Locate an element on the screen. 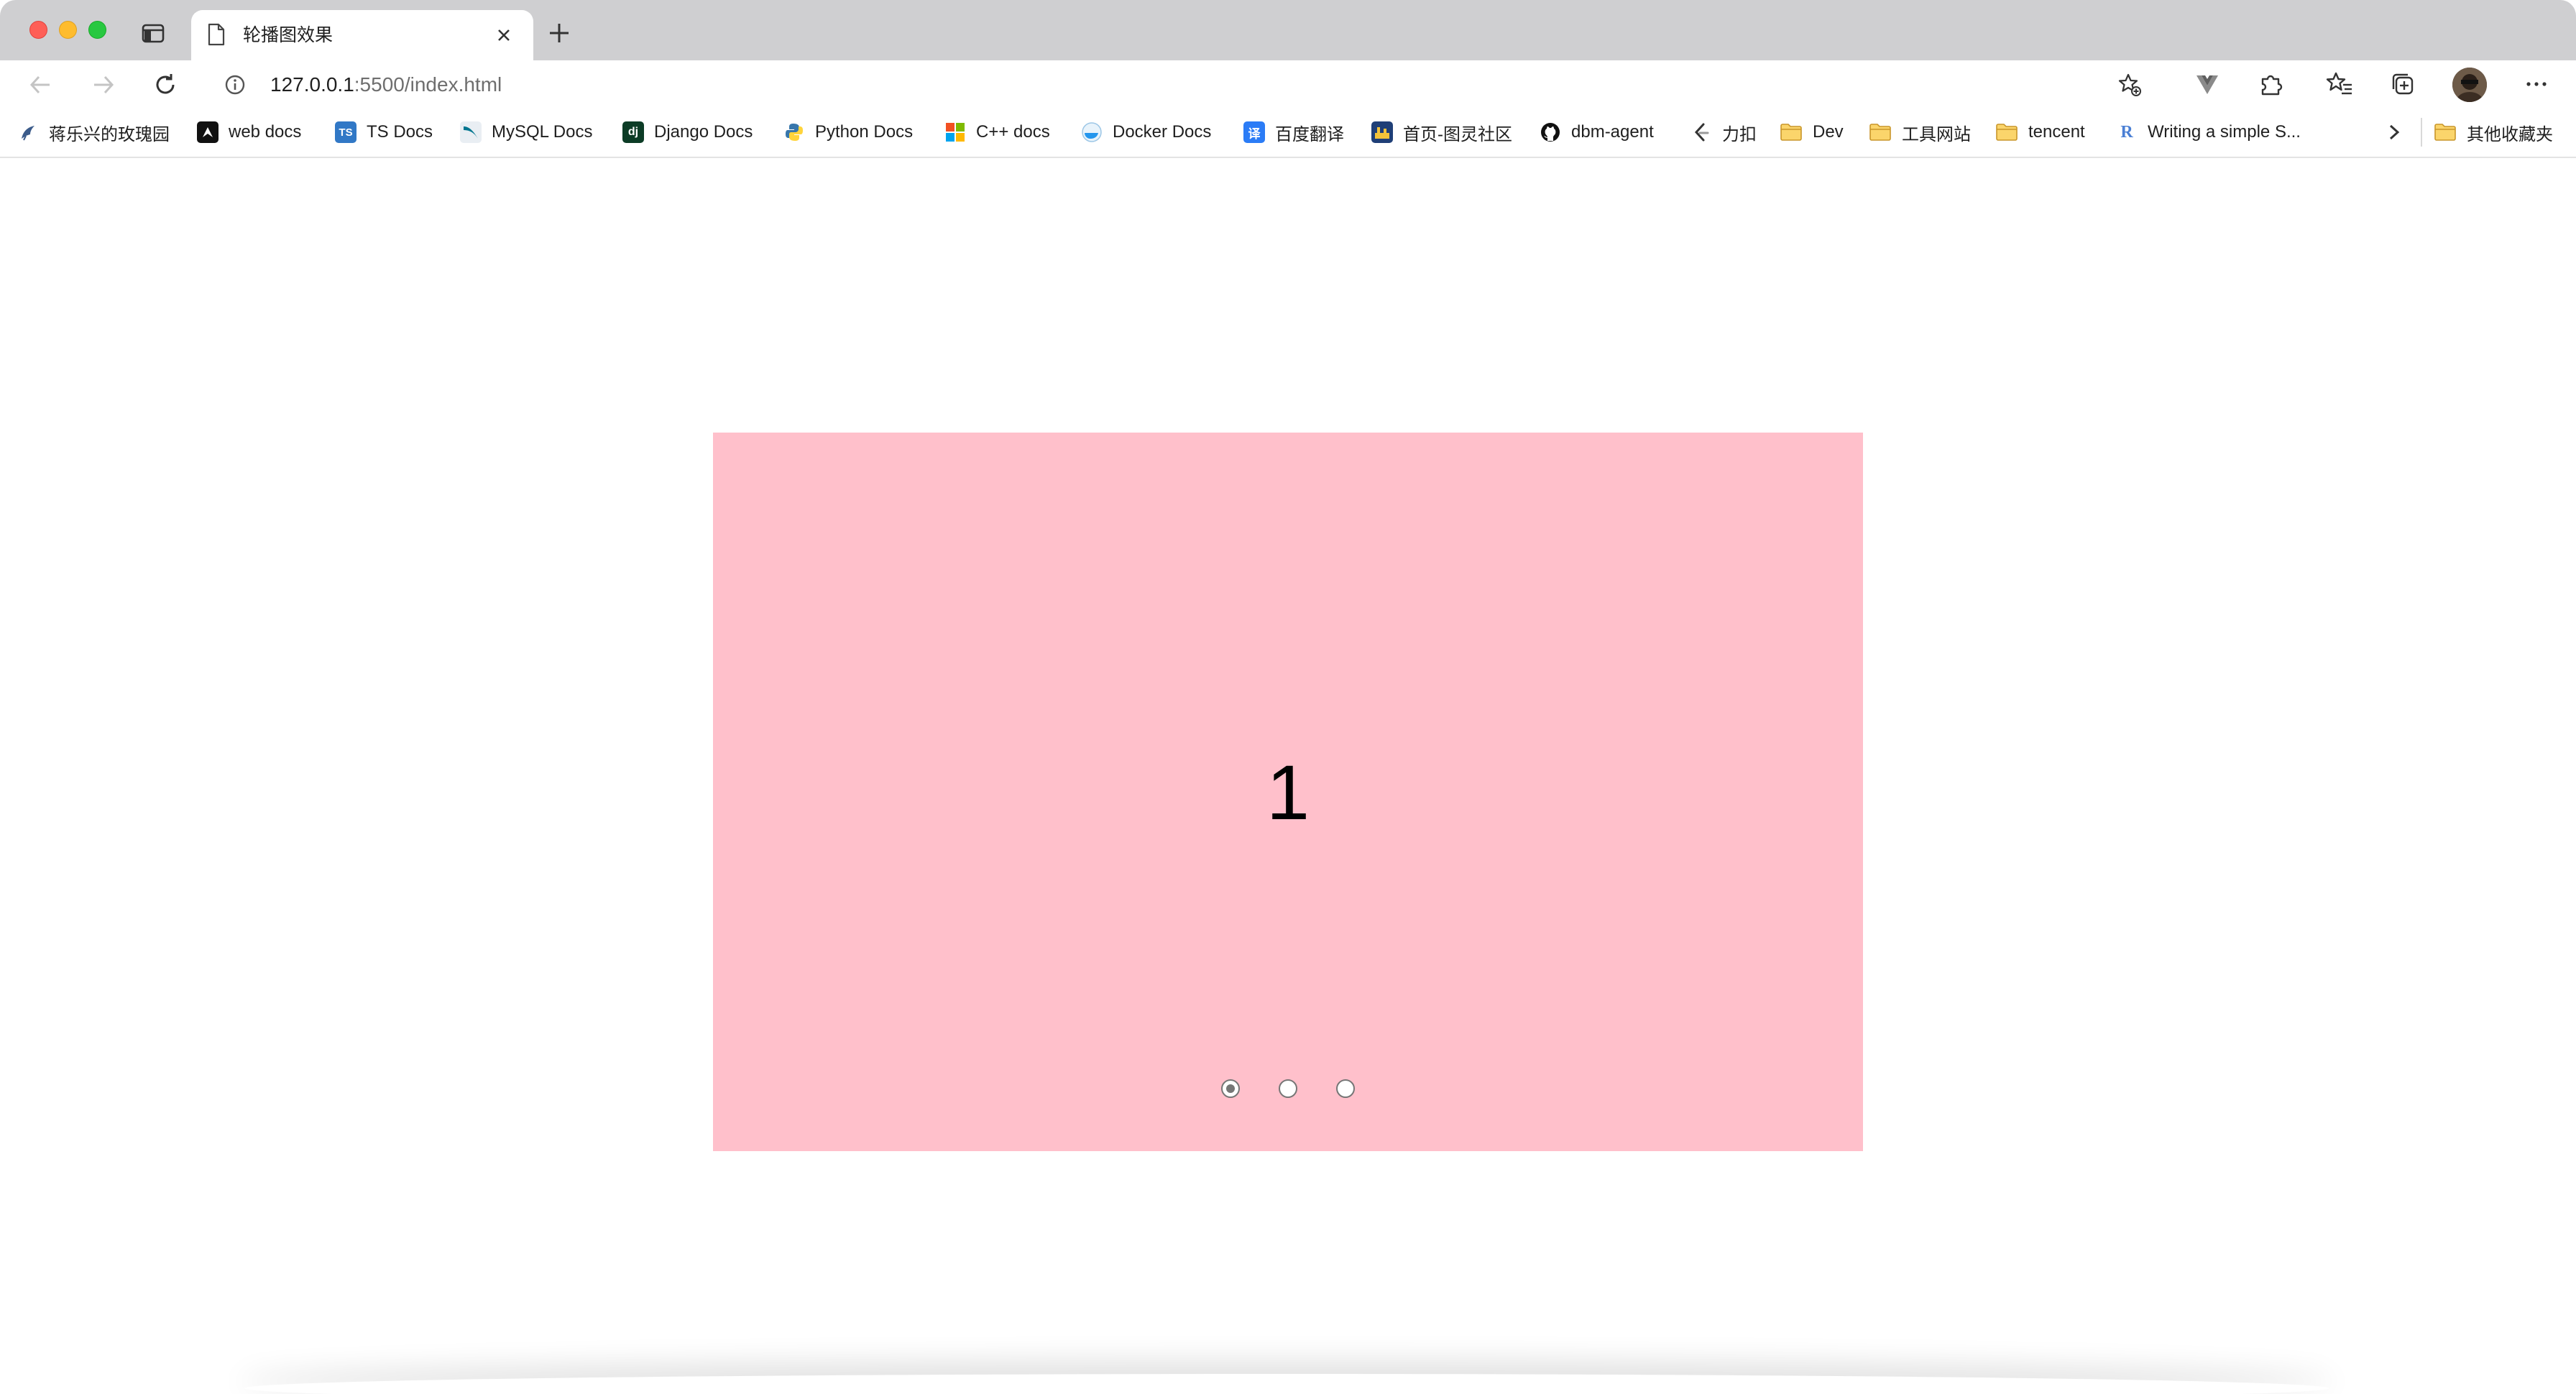  reload-icon is located at coordinates (165, 85).